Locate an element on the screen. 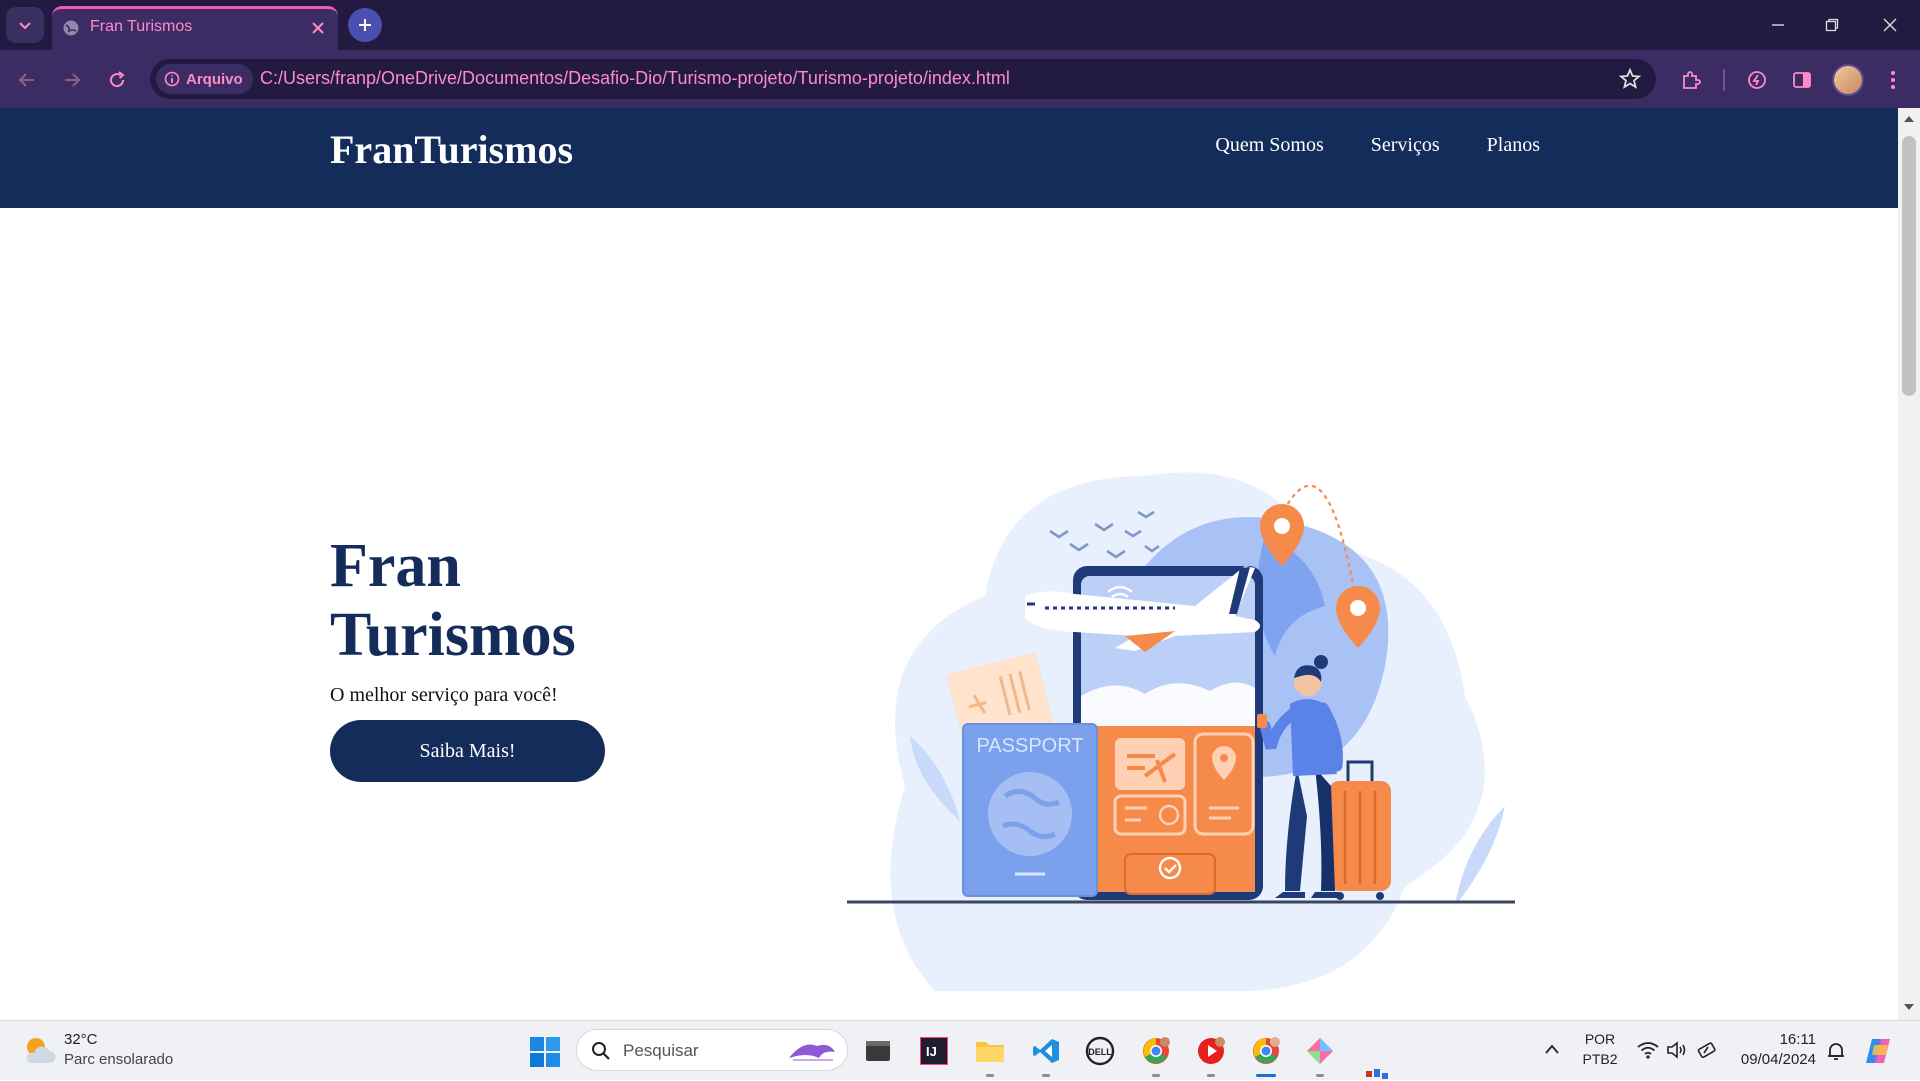 This screenshot has height=1081, width=1920. performance-button is located at coordinates (1757, 80).